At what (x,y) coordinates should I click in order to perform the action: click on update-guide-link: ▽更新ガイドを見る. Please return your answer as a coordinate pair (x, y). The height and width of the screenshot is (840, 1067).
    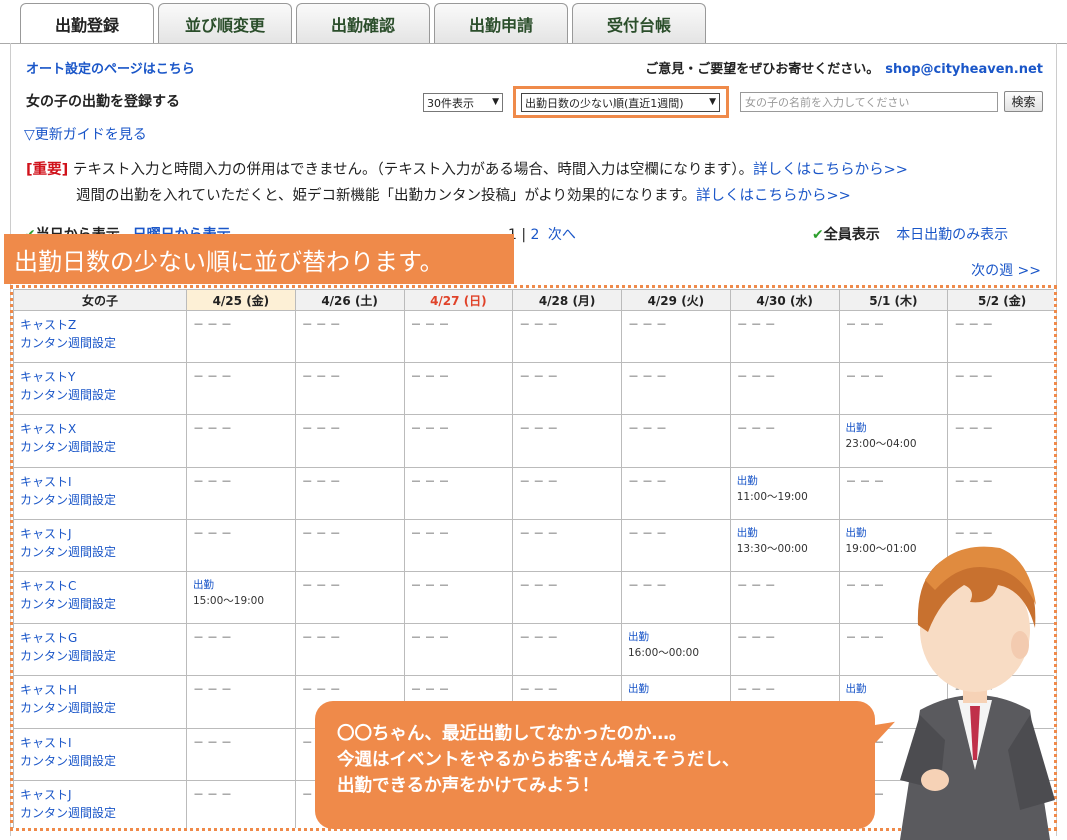
    Looking at the image, I should click on (85, 134).